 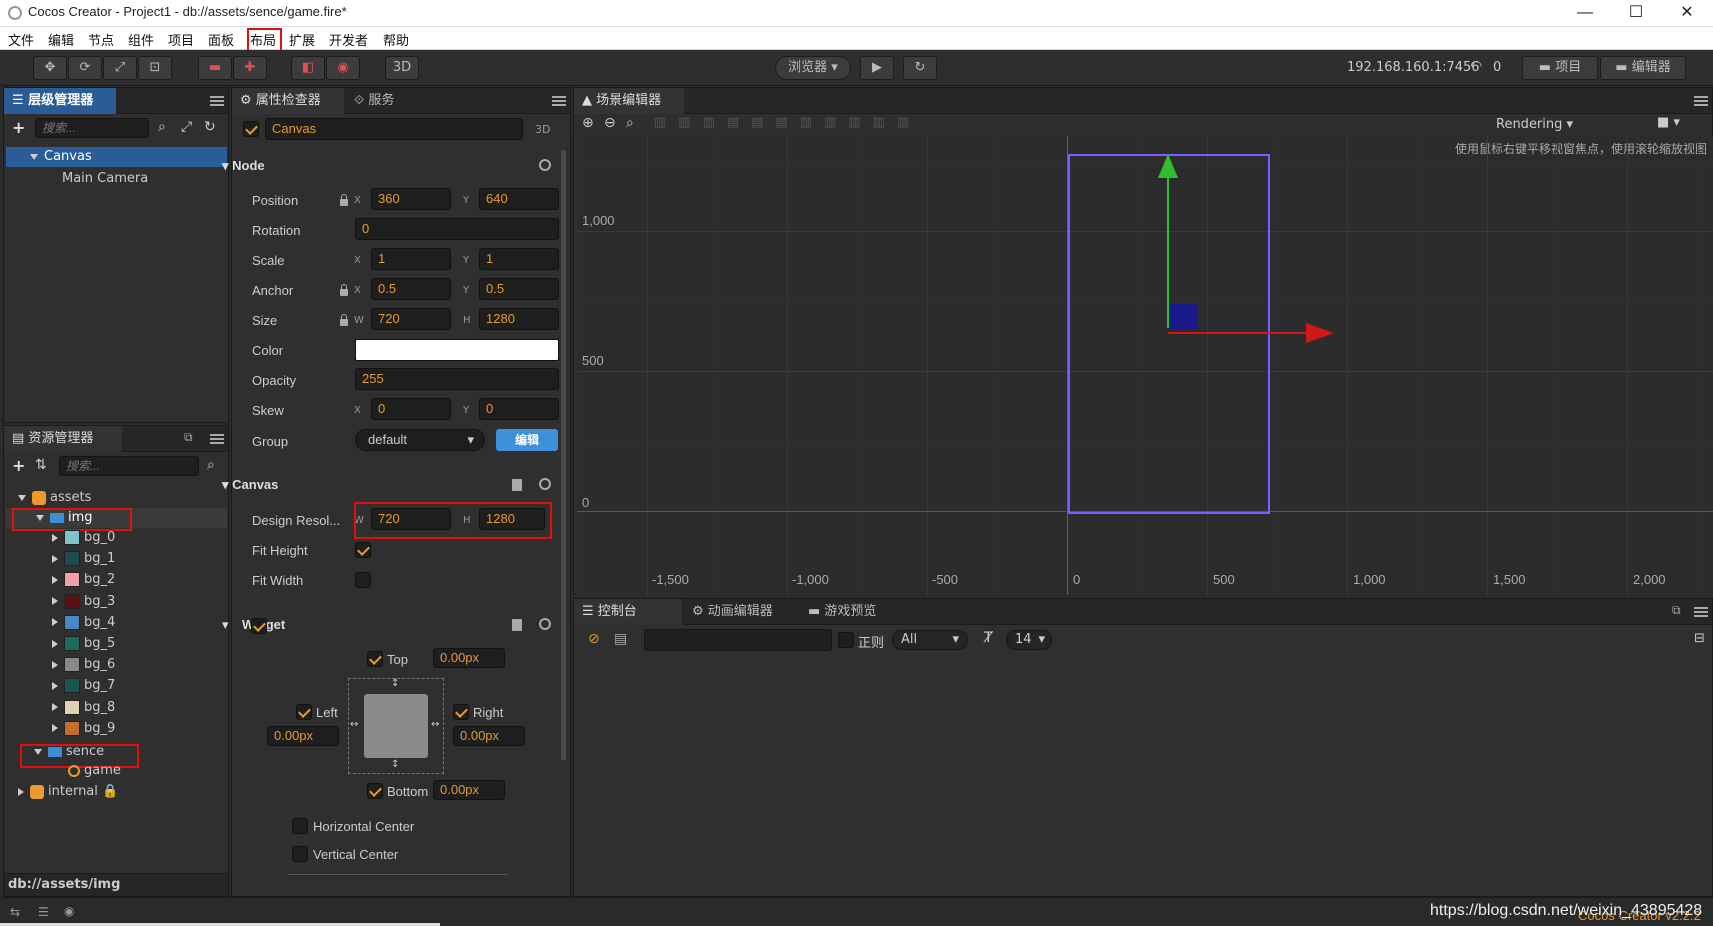 What do you see at coordinates (83, 538) in the screenshot?
I see `asset-item: bg_0` at bounding box center [83, 538].